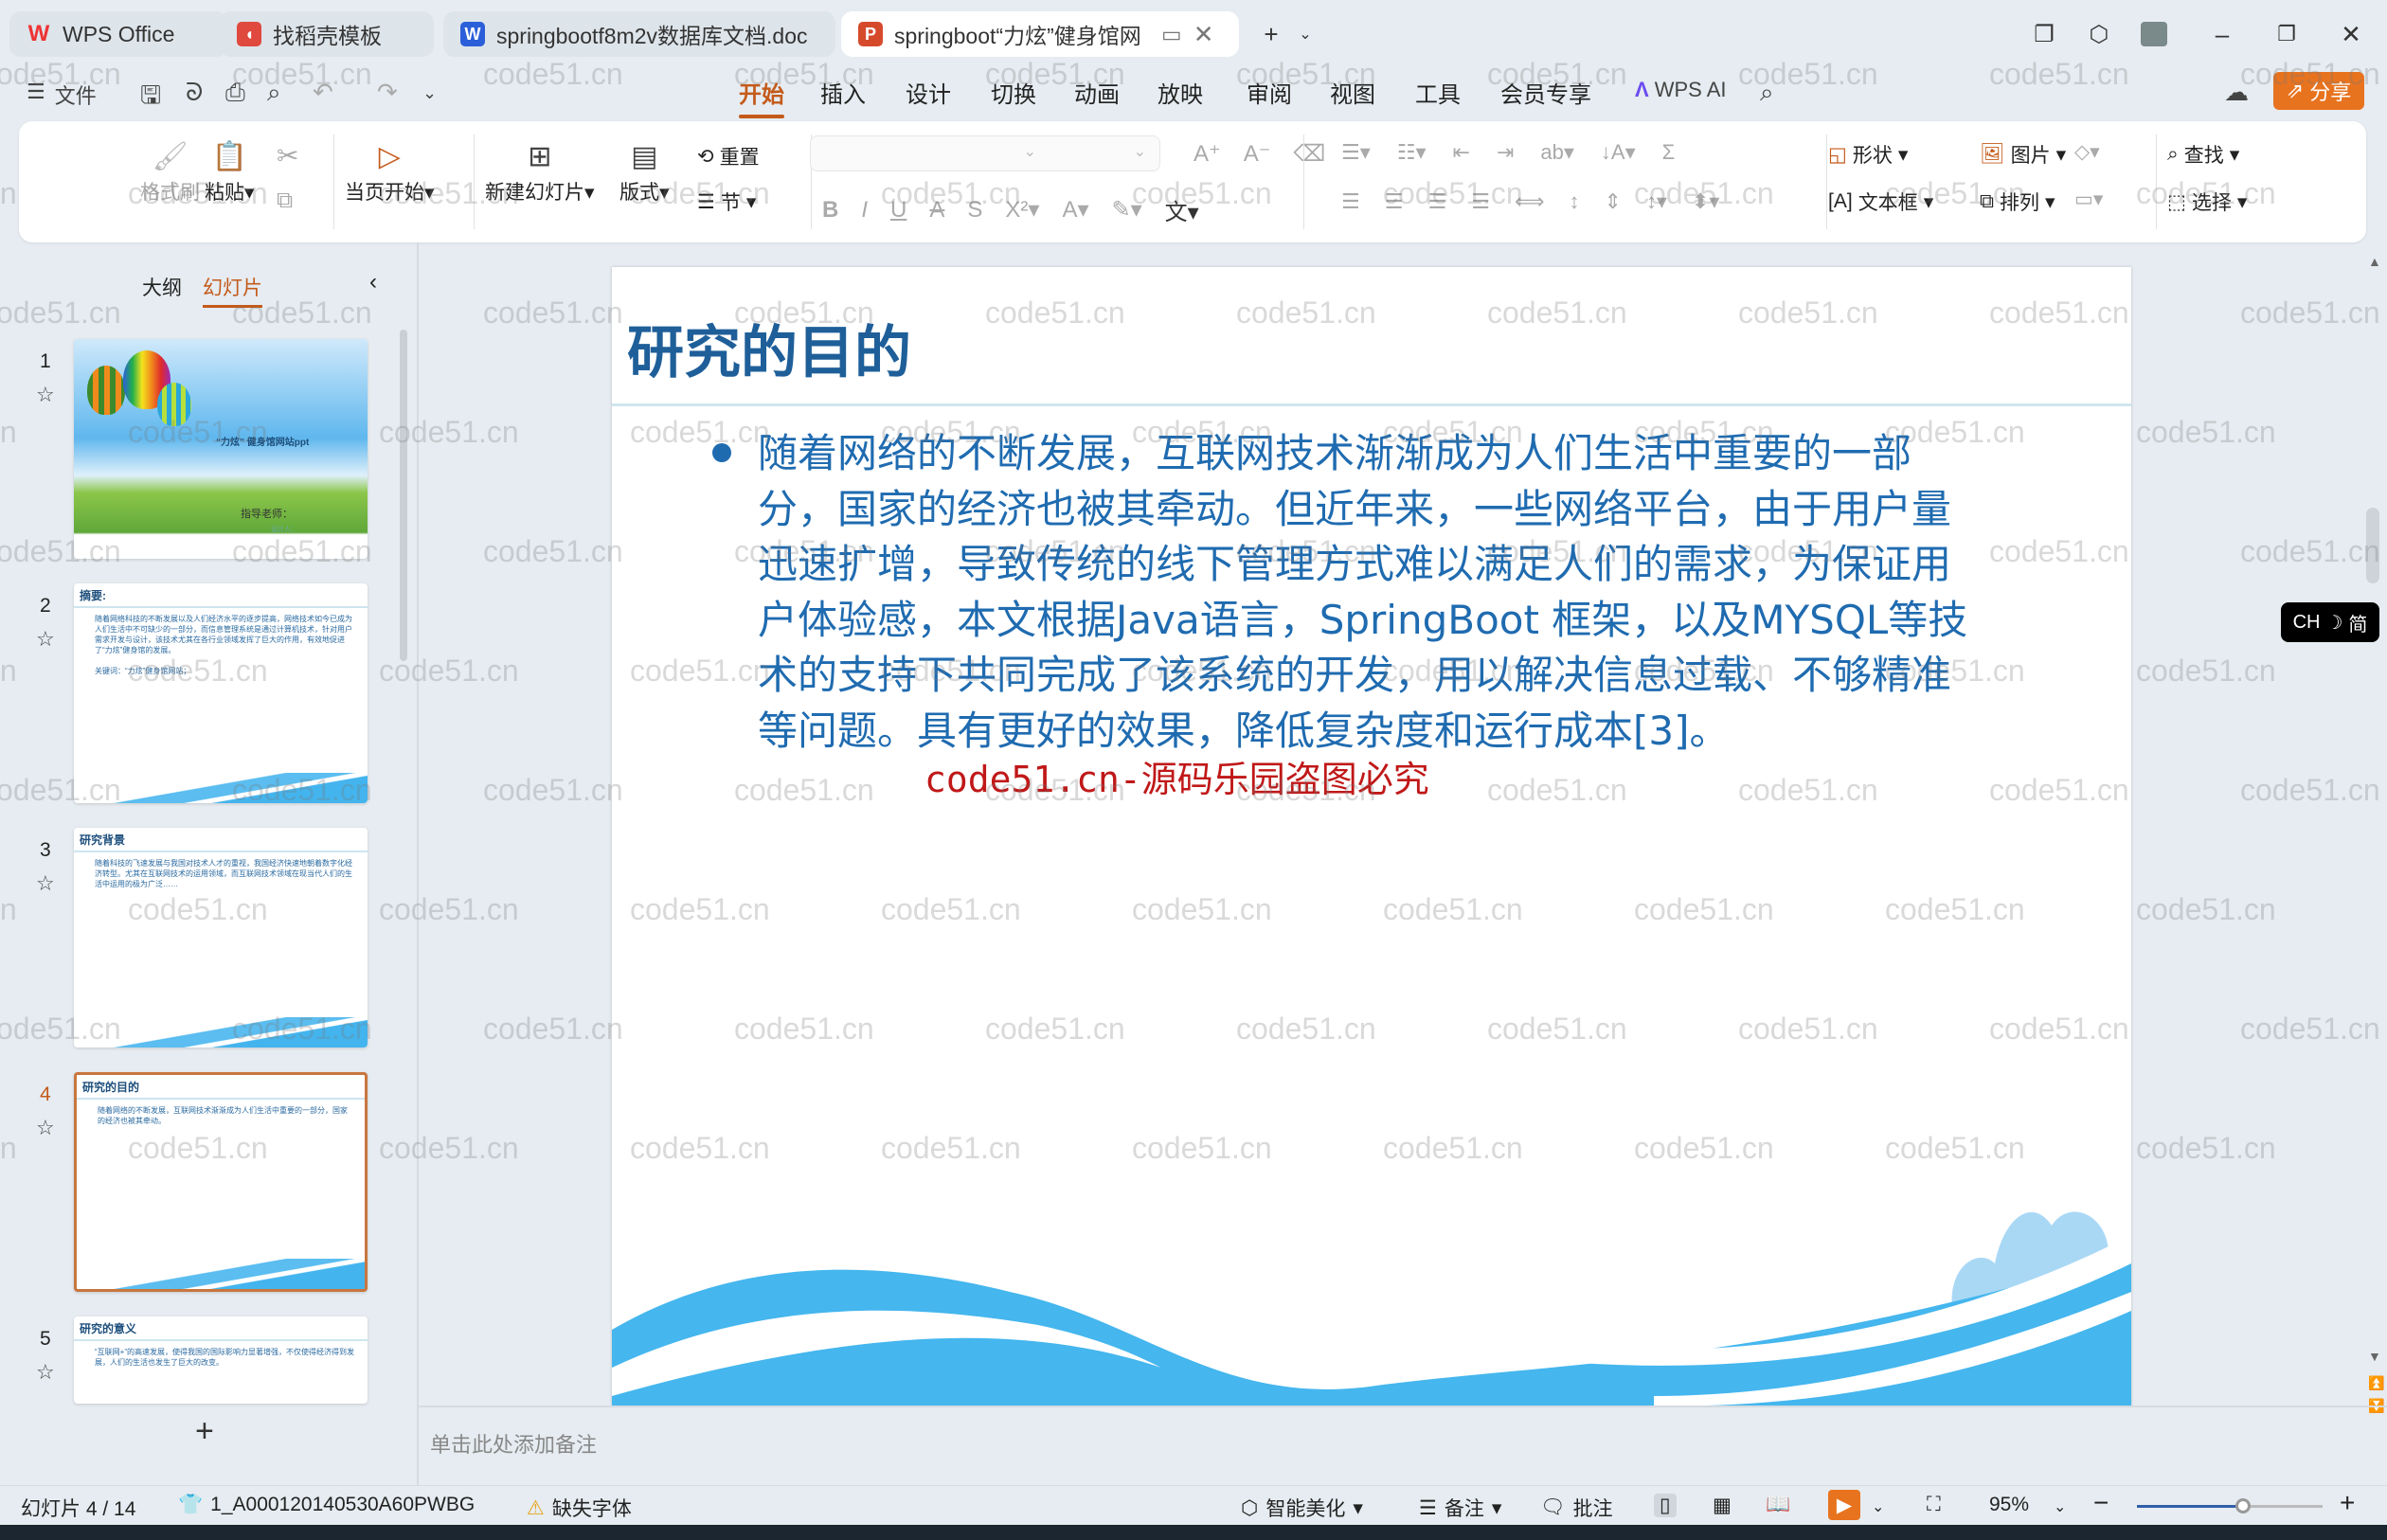  I want to click on notes-button: ☰ 备注 ▾, so click(1460, 1508).